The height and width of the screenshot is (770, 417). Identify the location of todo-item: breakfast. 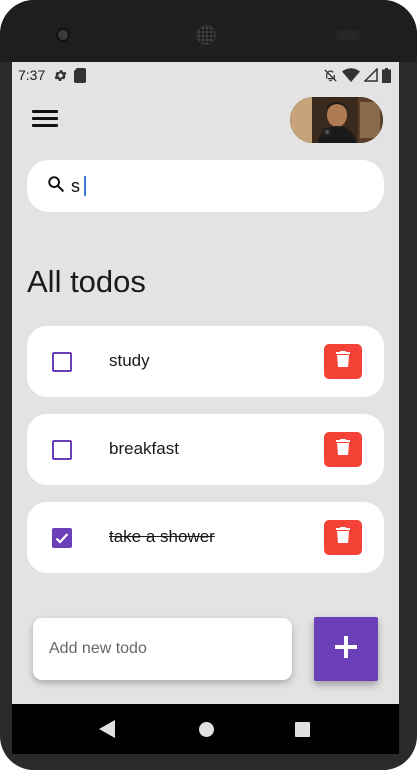
(205, 449).